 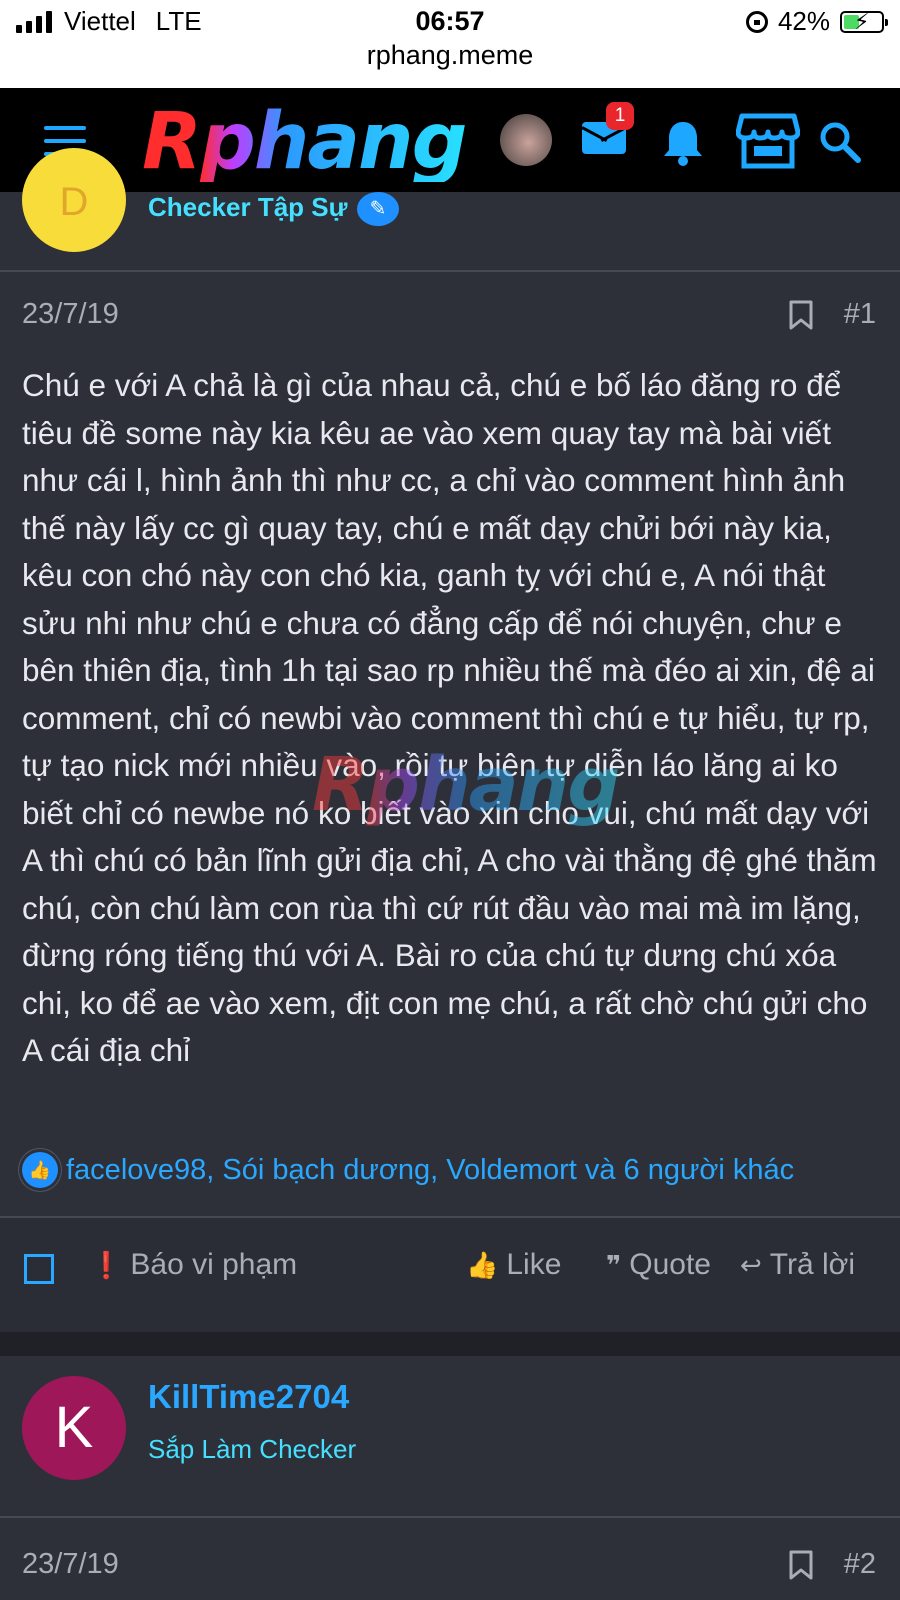 I want to click on rotation-lock-icon, so click(x=756, y=21).